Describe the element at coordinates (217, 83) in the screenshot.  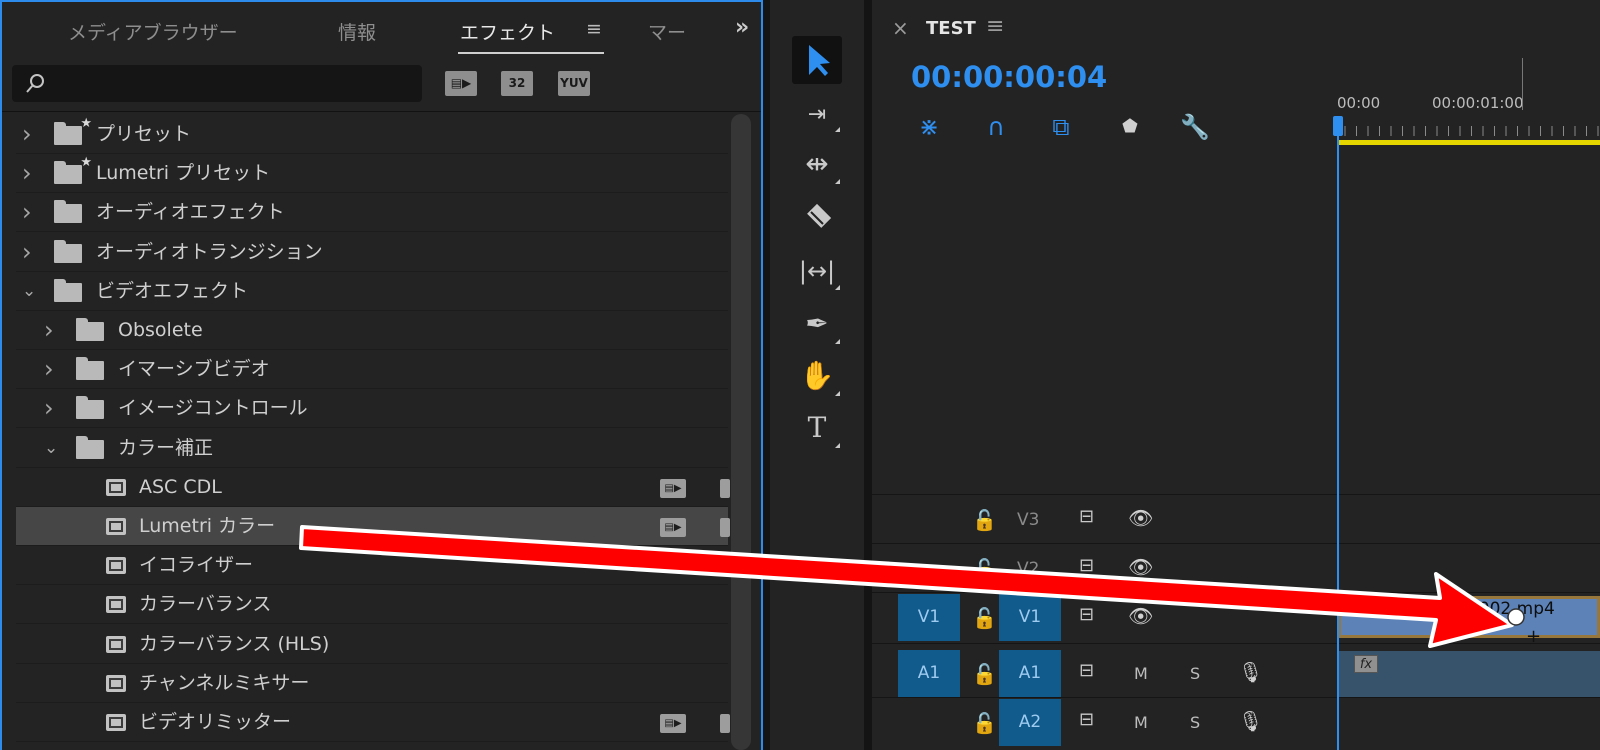
I see `effects-search-input` at that location.